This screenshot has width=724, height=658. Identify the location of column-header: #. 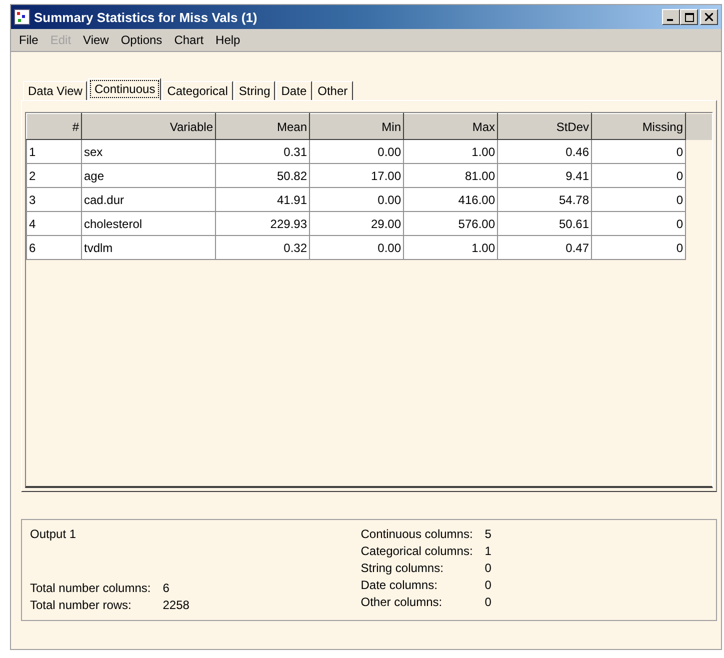
(54, 127).